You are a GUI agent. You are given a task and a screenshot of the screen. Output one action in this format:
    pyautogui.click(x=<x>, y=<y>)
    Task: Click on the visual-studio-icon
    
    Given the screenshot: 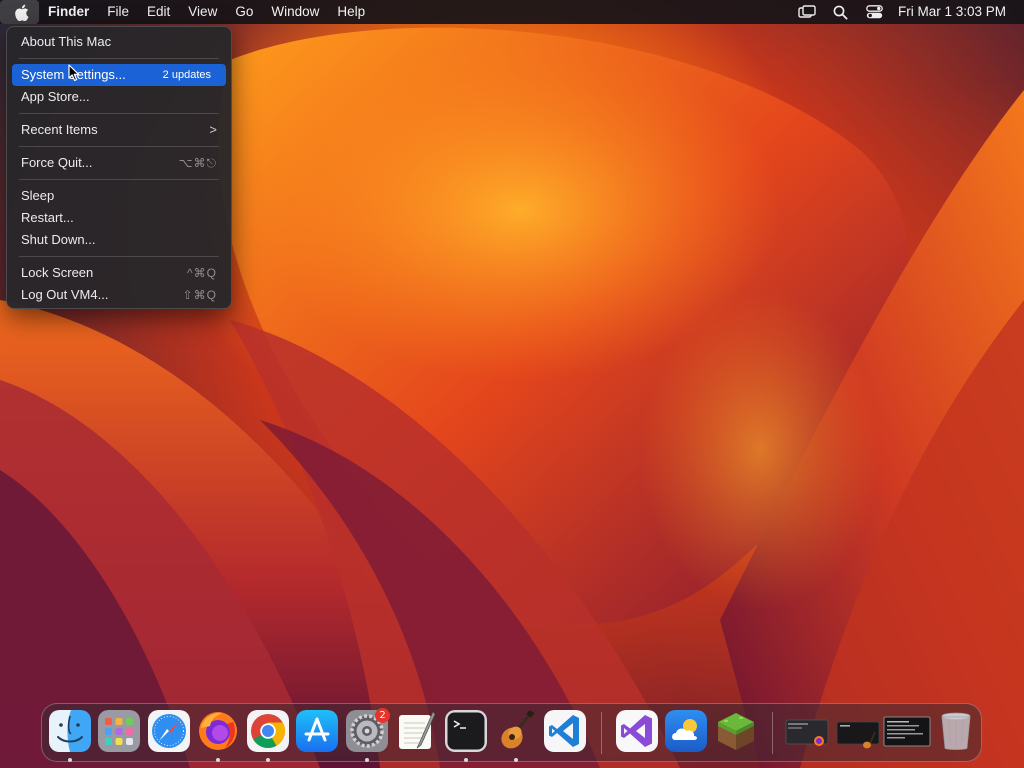 What is the action you would take?
    pyautogui.click(x=637, y=731)
    